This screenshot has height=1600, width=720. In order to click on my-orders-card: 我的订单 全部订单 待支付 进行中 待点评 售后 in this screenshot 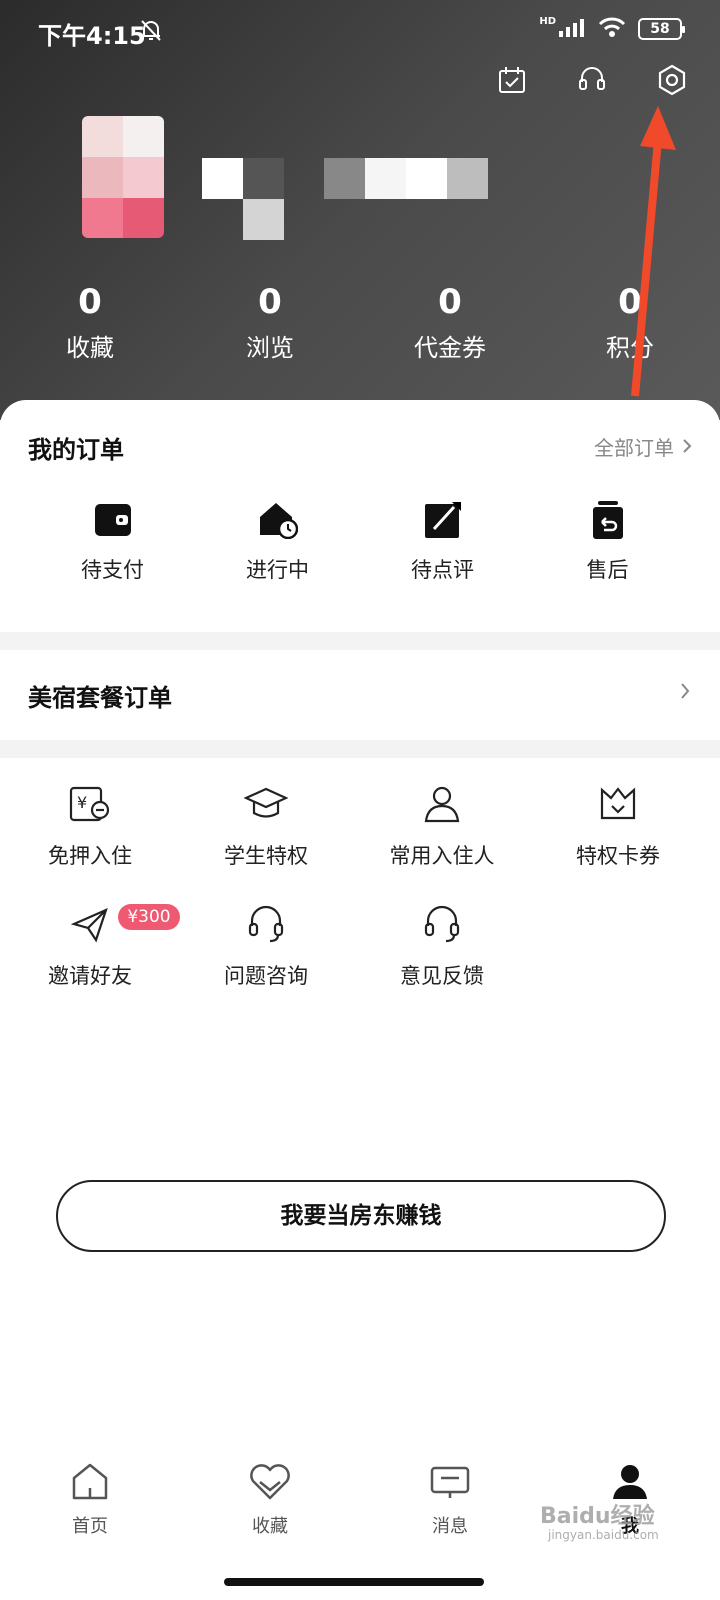, I will do `click(360, 516)`.